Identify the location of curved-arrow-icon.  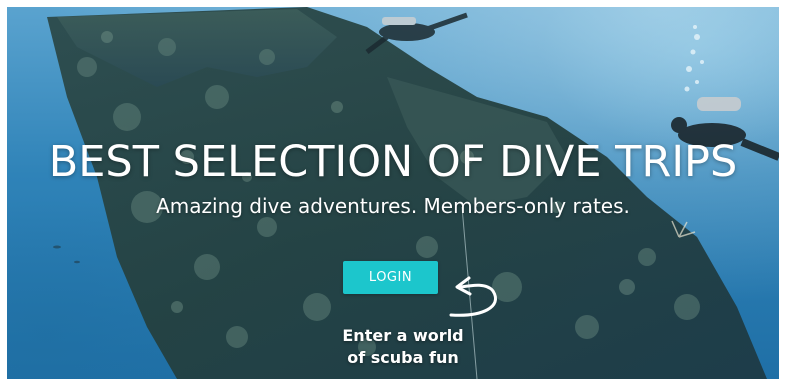
(473, 296).